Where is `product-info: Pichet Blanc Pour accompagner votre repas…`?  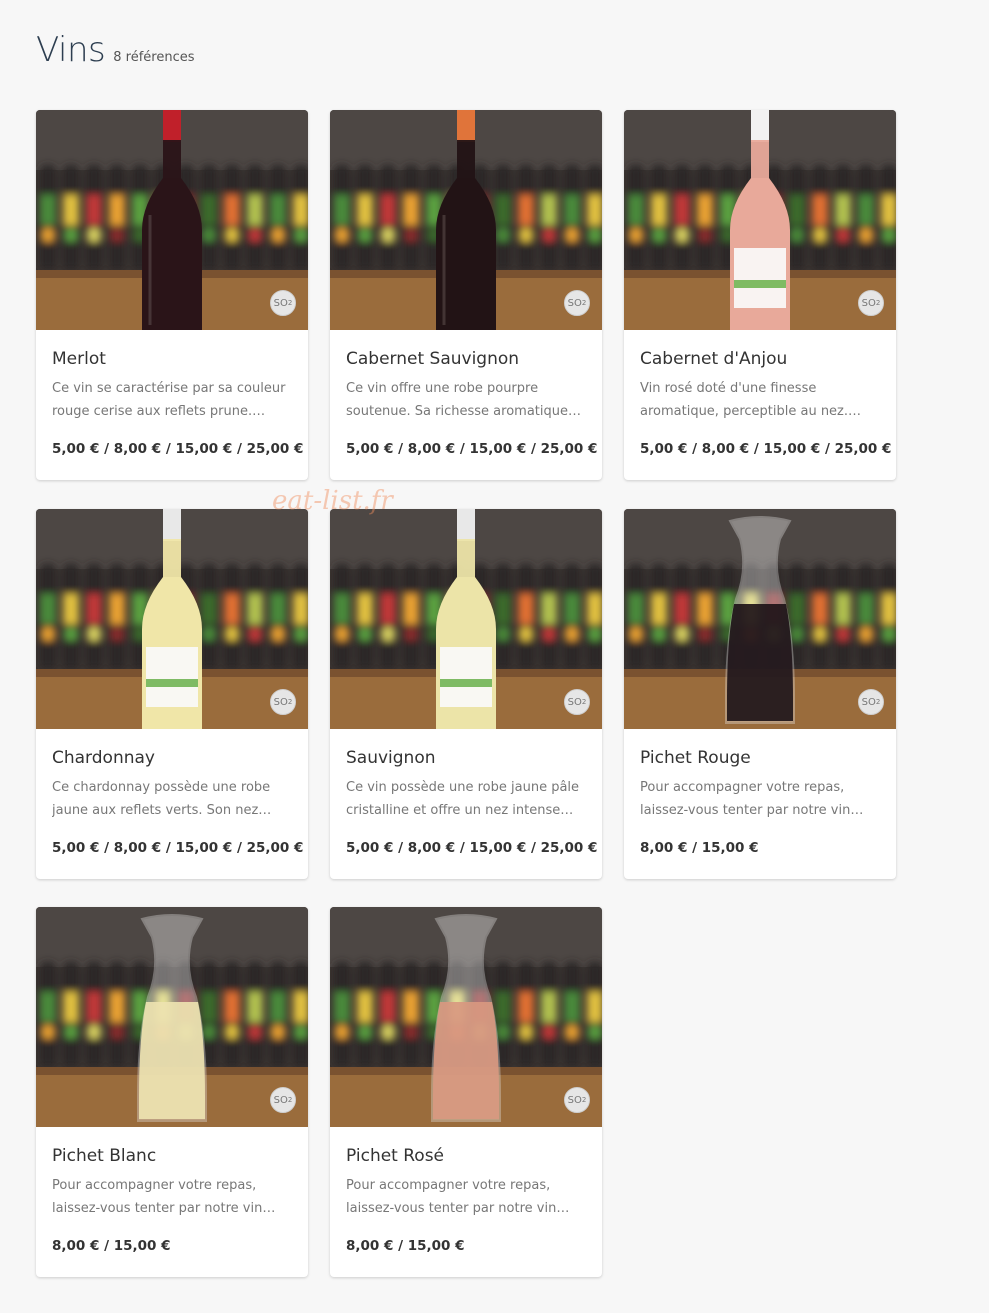
product-info: Pichet Blanc Pour accompagner votre repas… is located at coordinates (172, 1190).